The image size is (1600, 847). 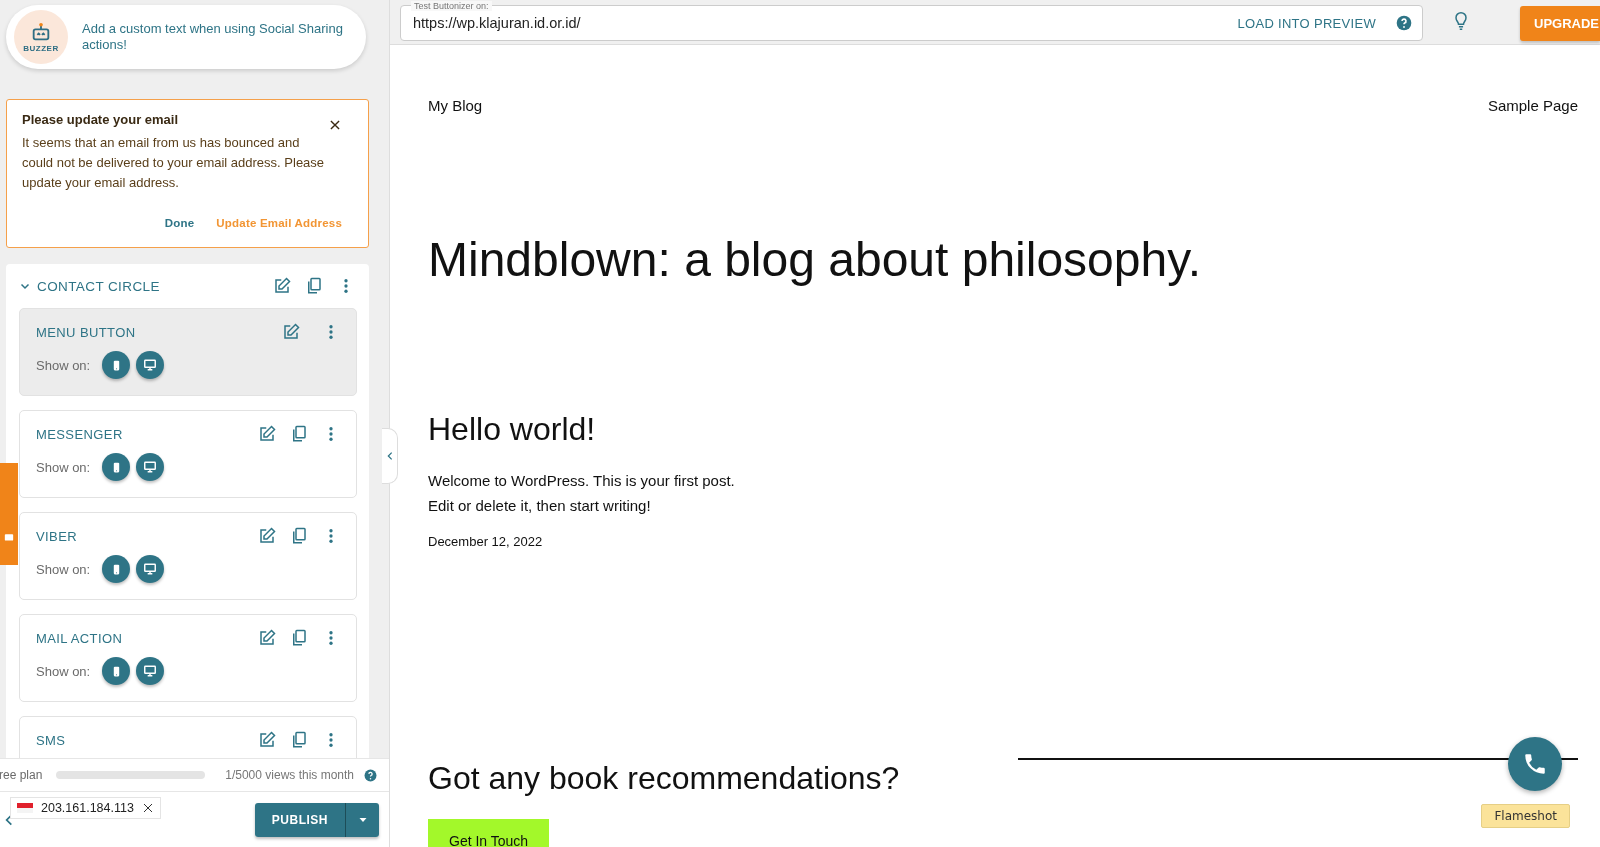 What do you see at coordinates (582, 481) in the screenshot?
I see `post-text: Welcome to WordPress. This is your first post.` at bounding box center [582, 481].